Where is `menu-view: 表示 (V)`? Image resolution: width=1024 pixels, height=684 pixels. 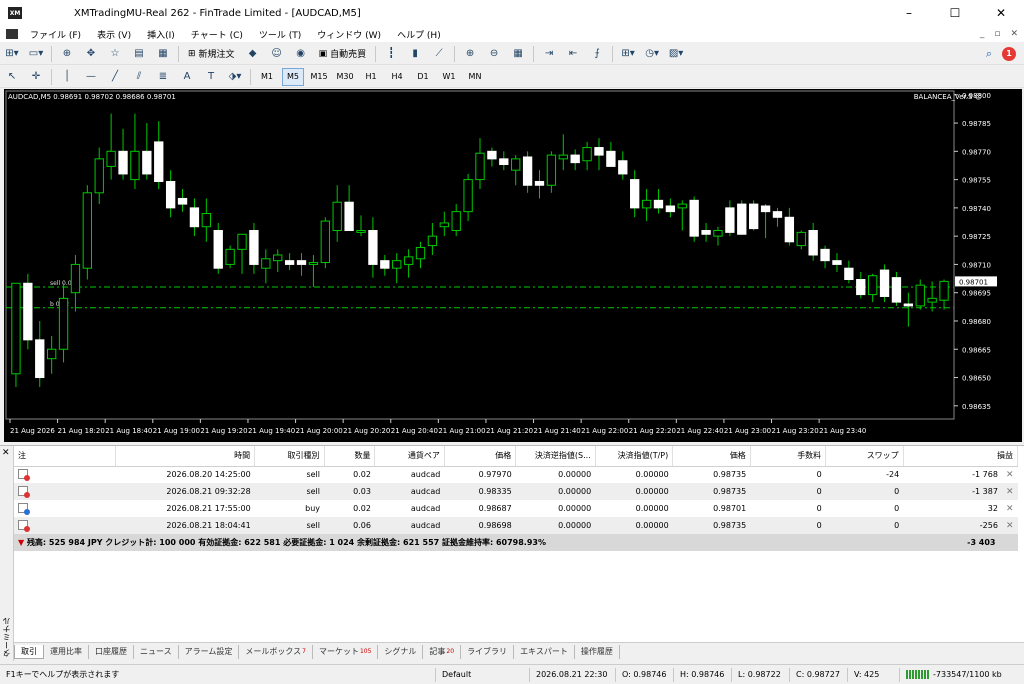 menu-view: 表示 (V) is located at coordinates (114, 34).